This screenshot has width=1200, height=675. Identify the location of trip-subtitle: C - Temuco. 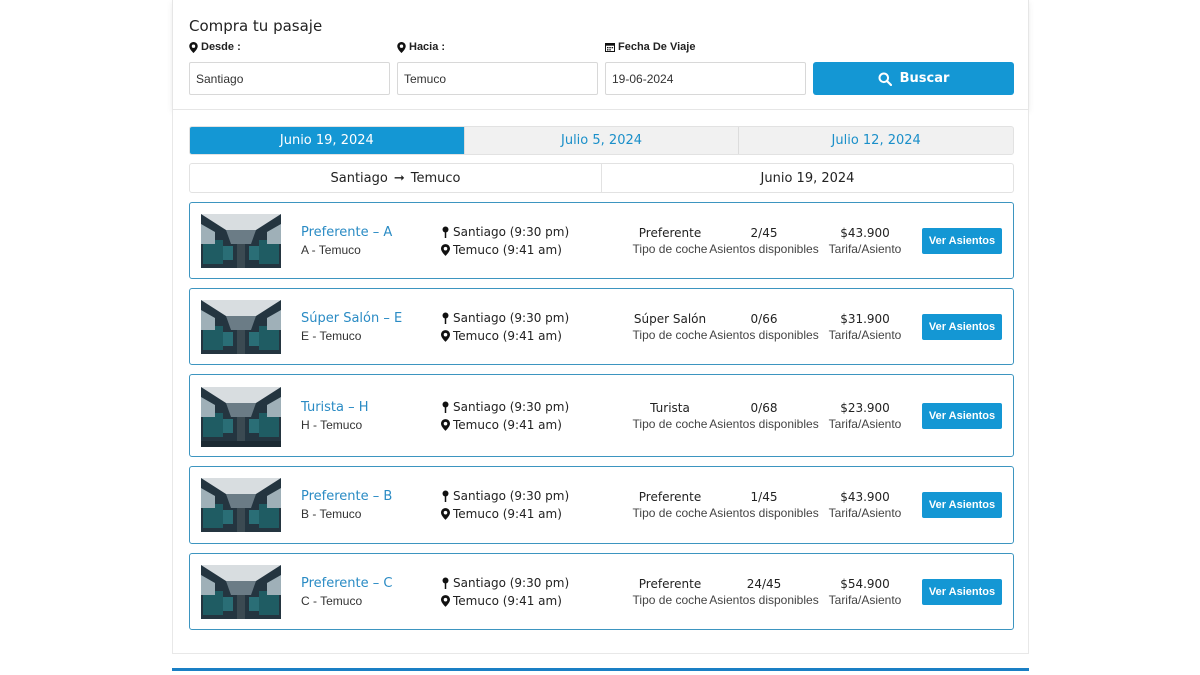
(332, 600).